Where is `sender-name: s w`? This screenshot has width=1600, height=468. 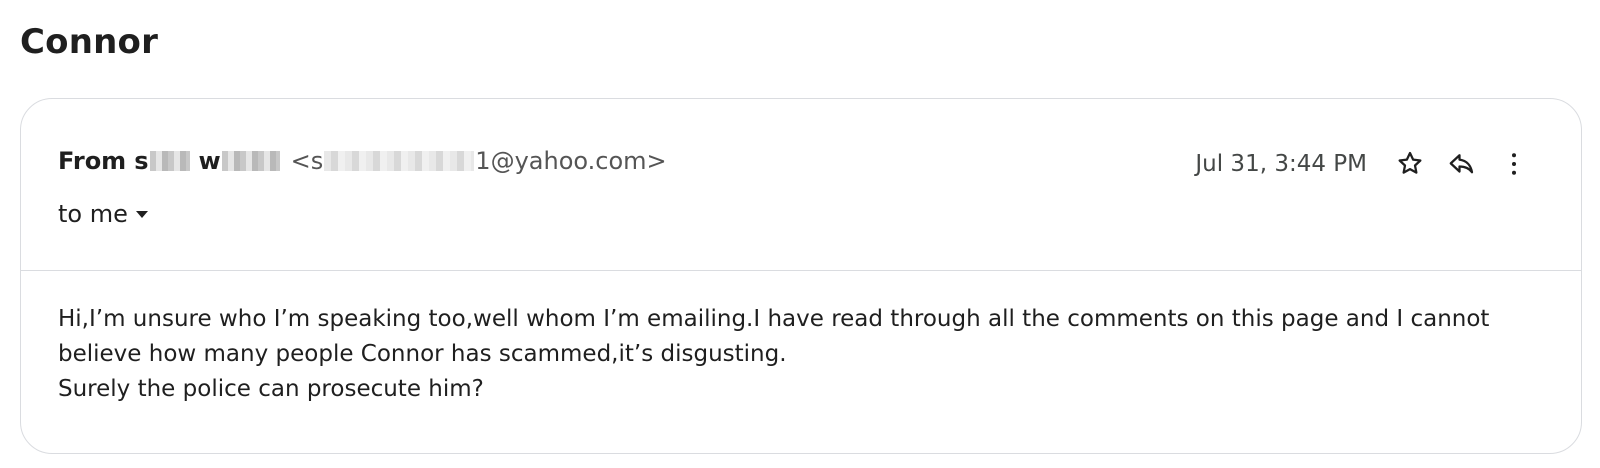
sender-name: s w is located at coordinates (207, 161).